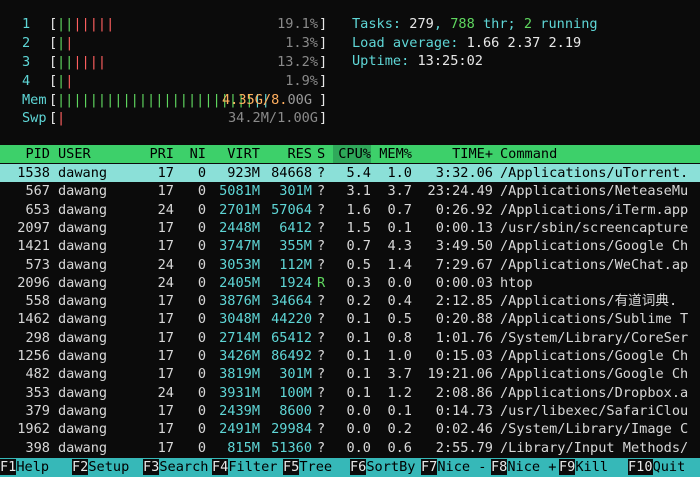 This screenshot has width=700, height=477. What do you see at coordinates (567, 467) in the screenshot?
I see `function-key-code: F9` at bounding box center [567, 467].